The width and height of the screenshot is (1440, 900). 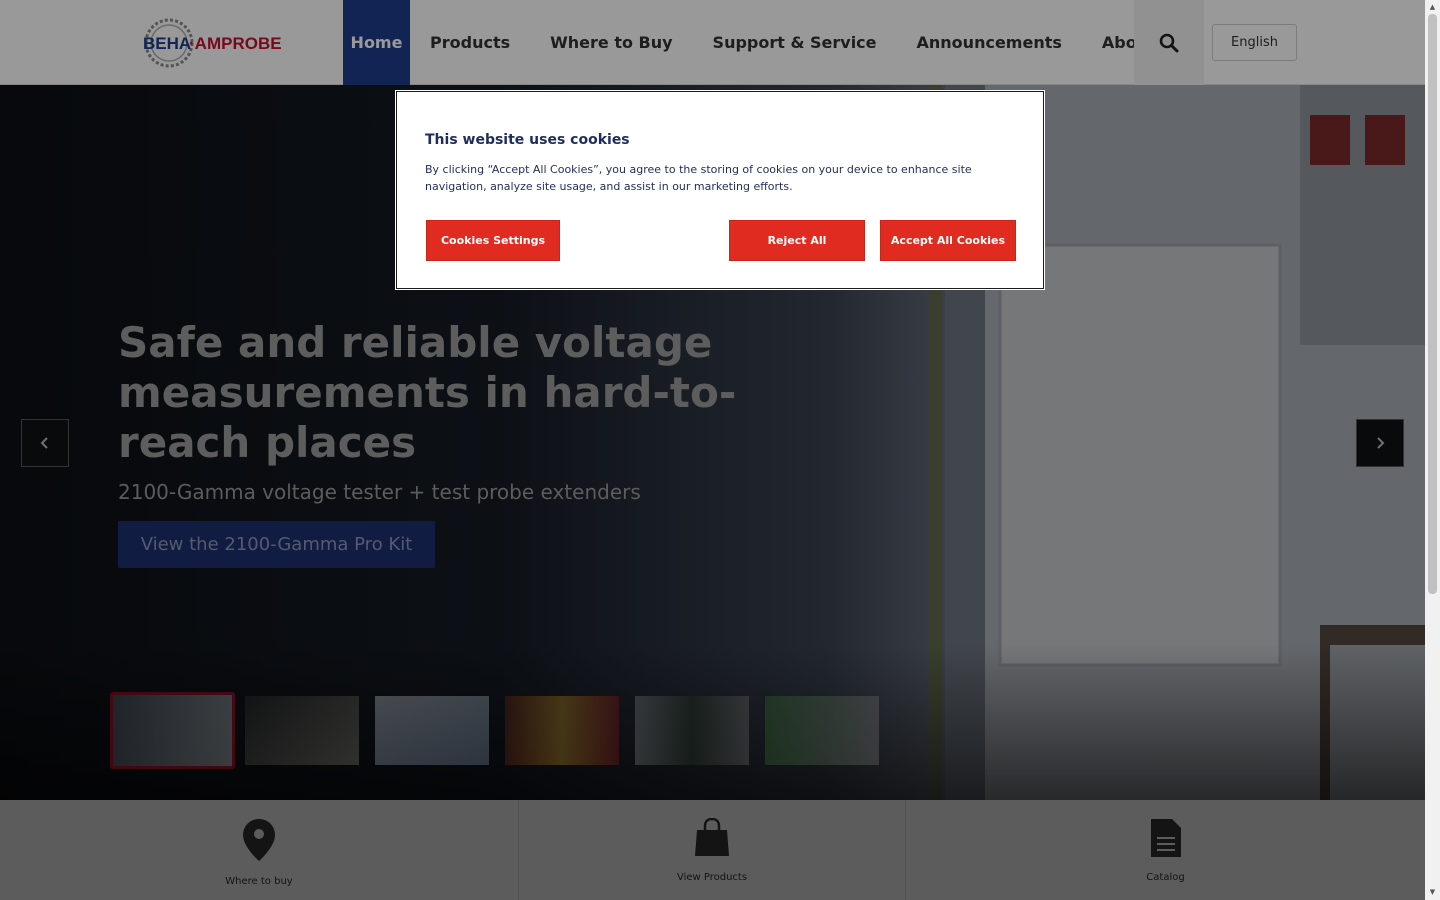 I want to click on scrollbar-thumb, so click(x=1432, y=304).